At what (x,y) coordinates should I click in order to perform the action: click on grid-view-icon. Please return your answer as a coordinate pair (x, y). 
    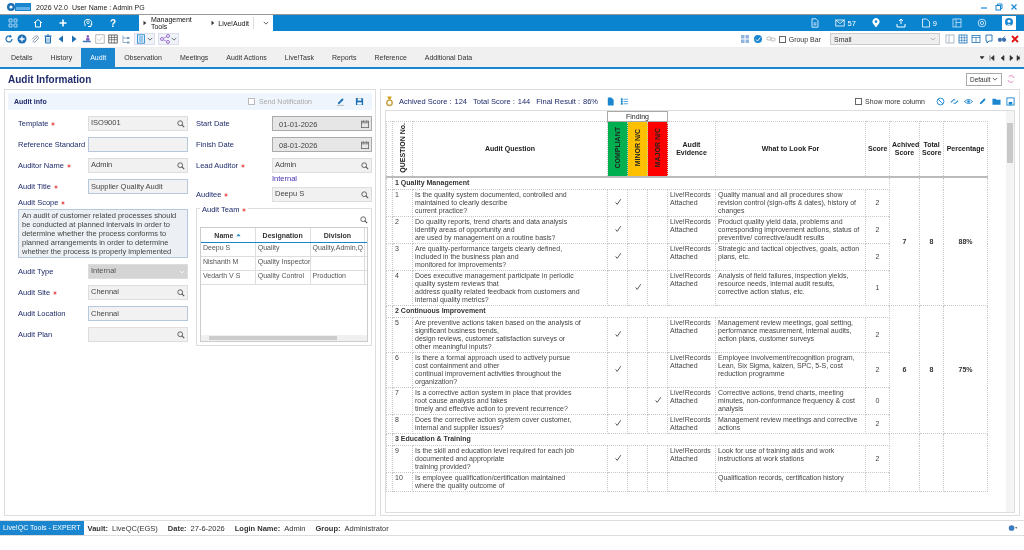
    Looking at the image, I should click on (744, 39).